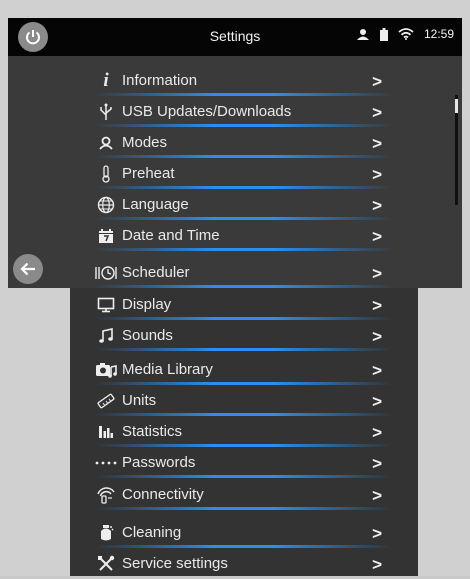 This screenshot has height=579, width=470. I want to click on bar-chart-icon, so click(106, 432).